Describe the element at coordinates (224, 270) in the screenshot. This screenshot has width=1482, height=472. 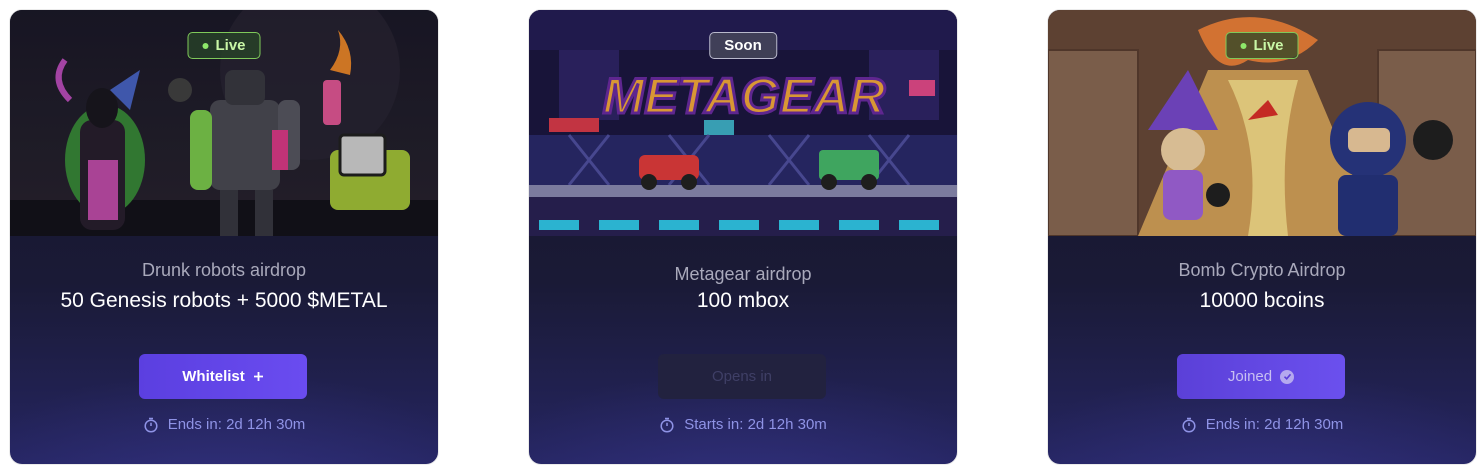
I see `card-subtitle: Drunk robots airdrop` at that location.